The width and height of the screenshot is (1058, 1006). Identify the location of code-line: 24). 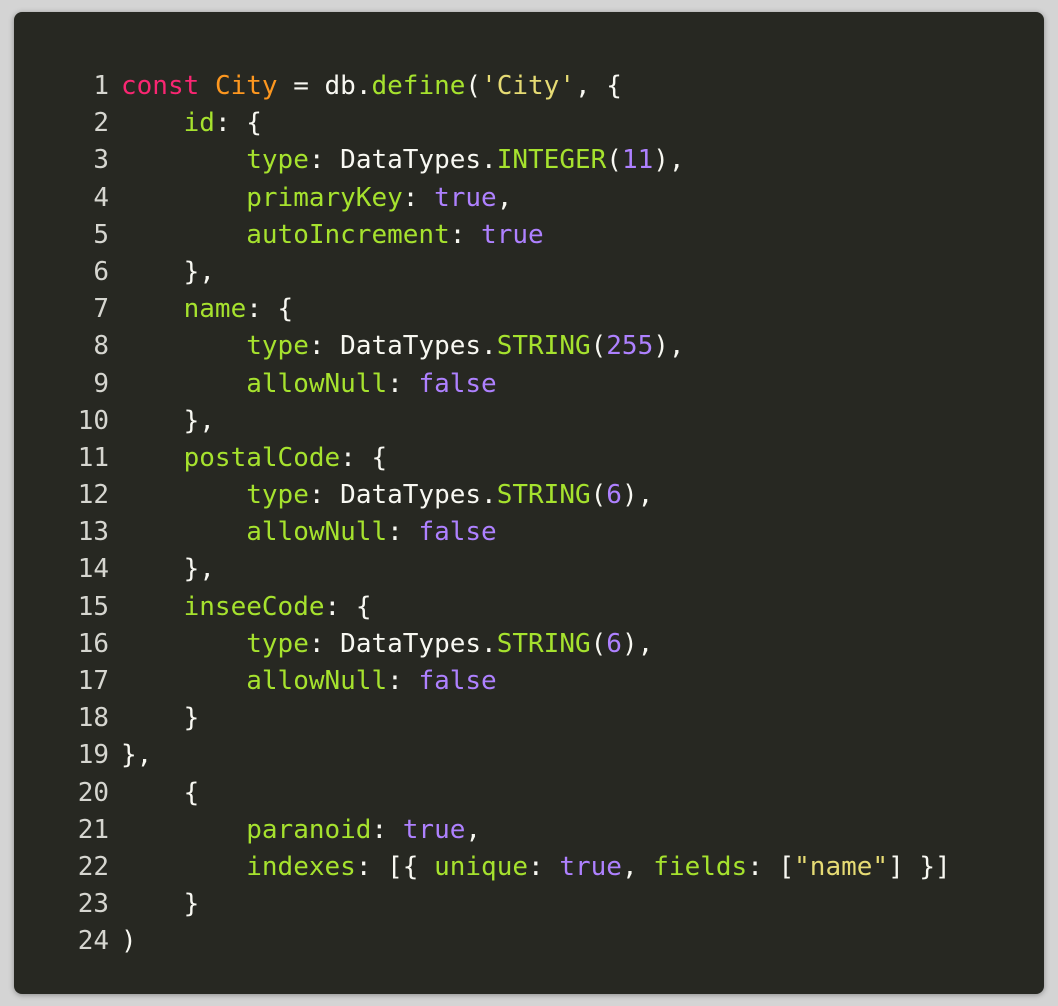
(529, 941).